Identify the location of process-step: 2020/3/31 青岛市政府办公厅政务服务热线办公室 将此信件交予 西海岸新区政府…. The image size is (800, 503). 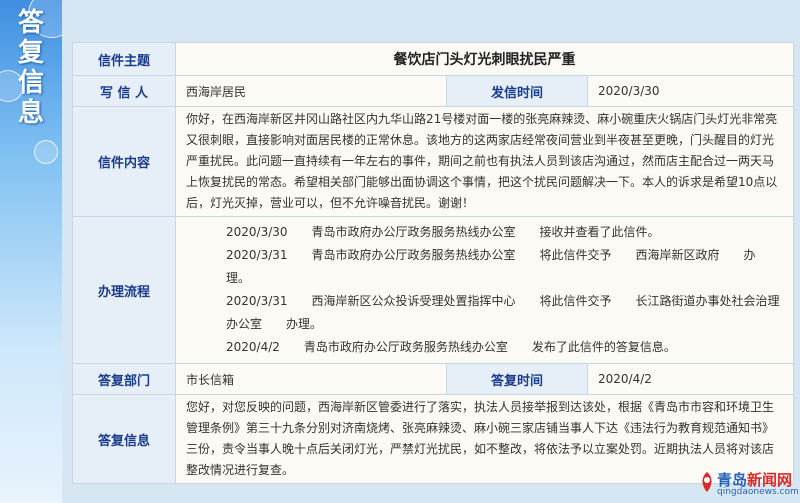
(491, 266).